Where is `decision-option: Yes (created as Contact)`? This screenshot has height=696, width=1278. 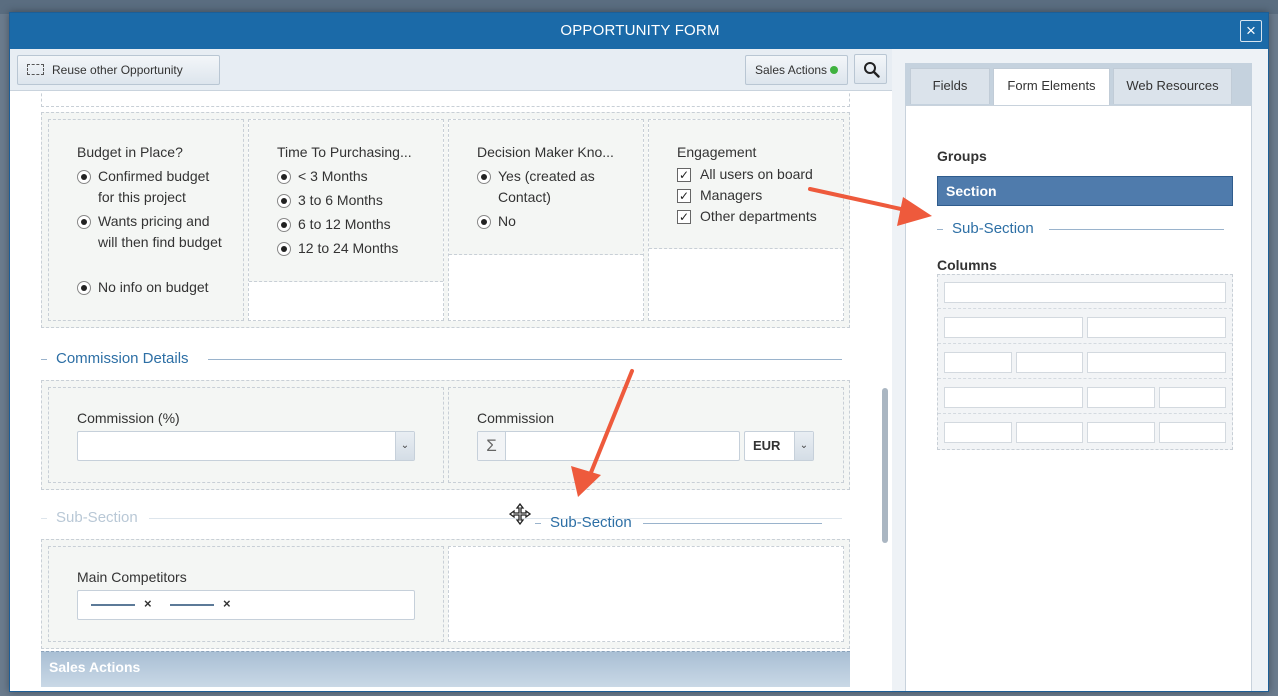 decision-option: Yes (created as Contact) is located at coordinates (546, 186).